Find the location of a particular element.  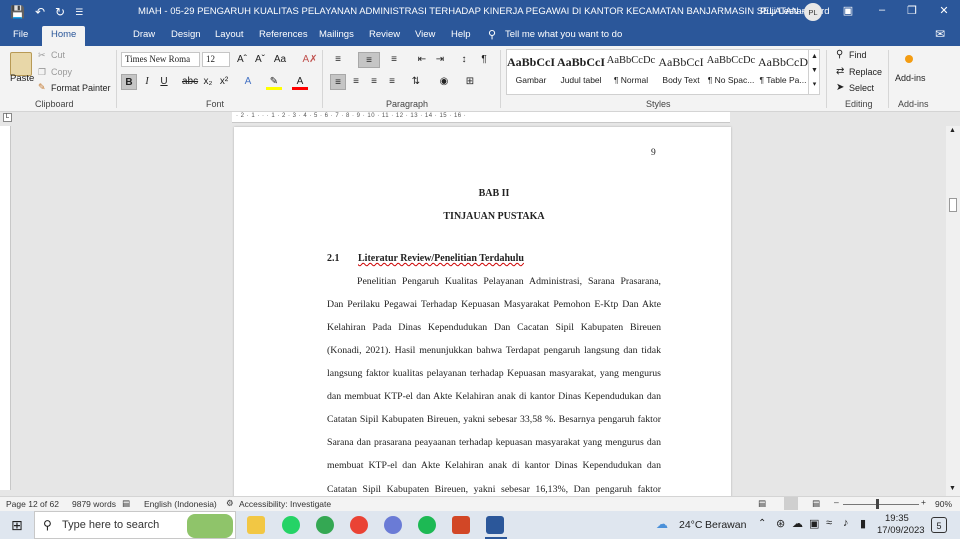

addins-button: Add-ins is located at coordinates (910, 78).